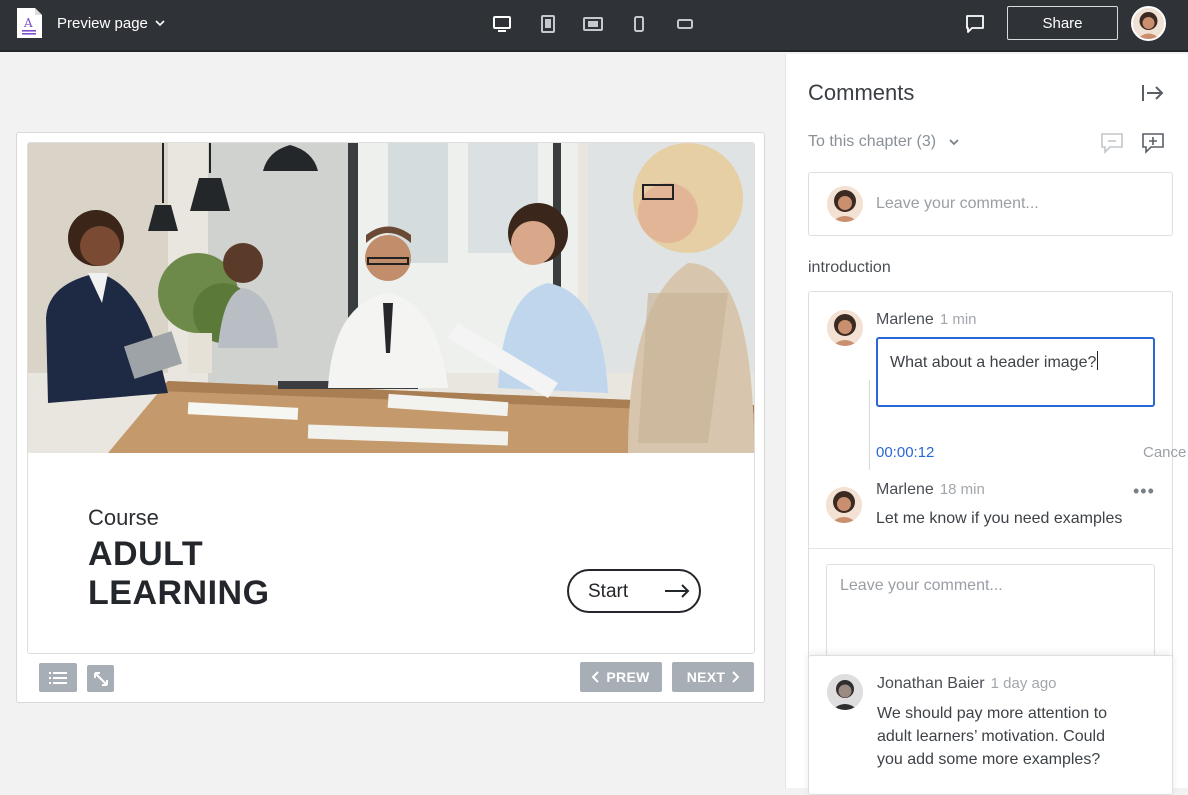 This screenshot has width=1188, height=795. What do you see at coordinates (931, 683) in the screenshot?
I see `comment-author: Jonathan Baier` at bounding box center [931, 683].